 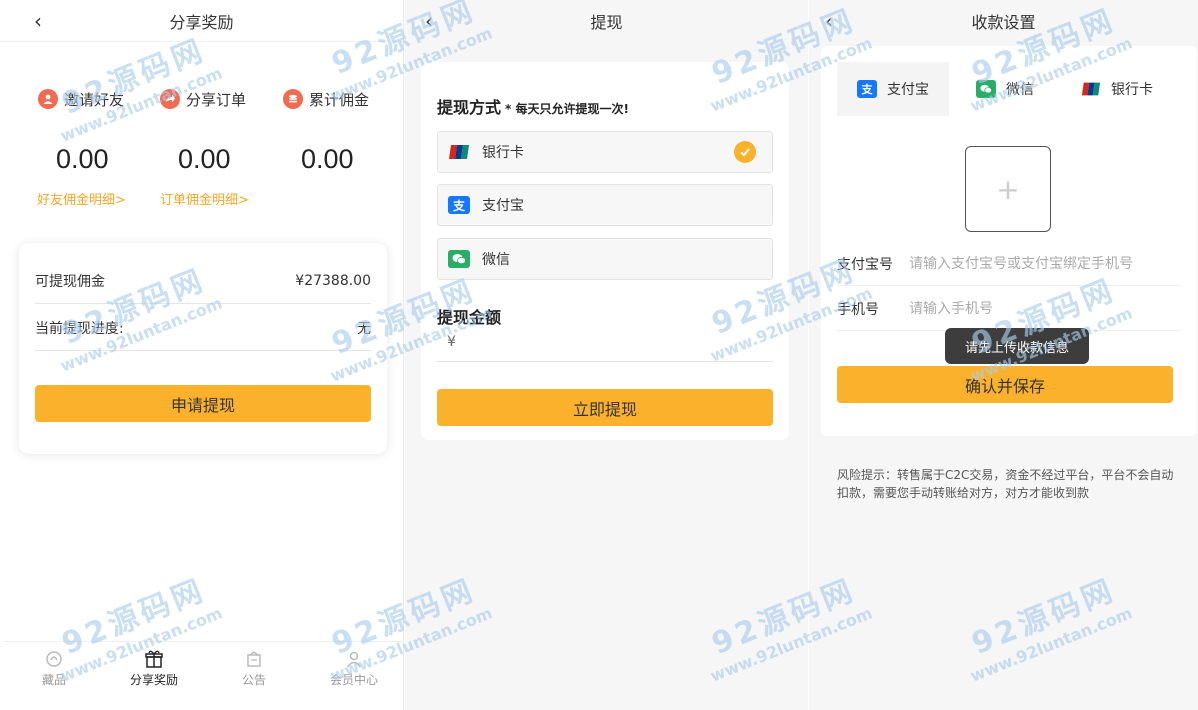 I want to click on withdrawable-row: 可提现佣金 ¥27388.00, so click(x=203, y=281).